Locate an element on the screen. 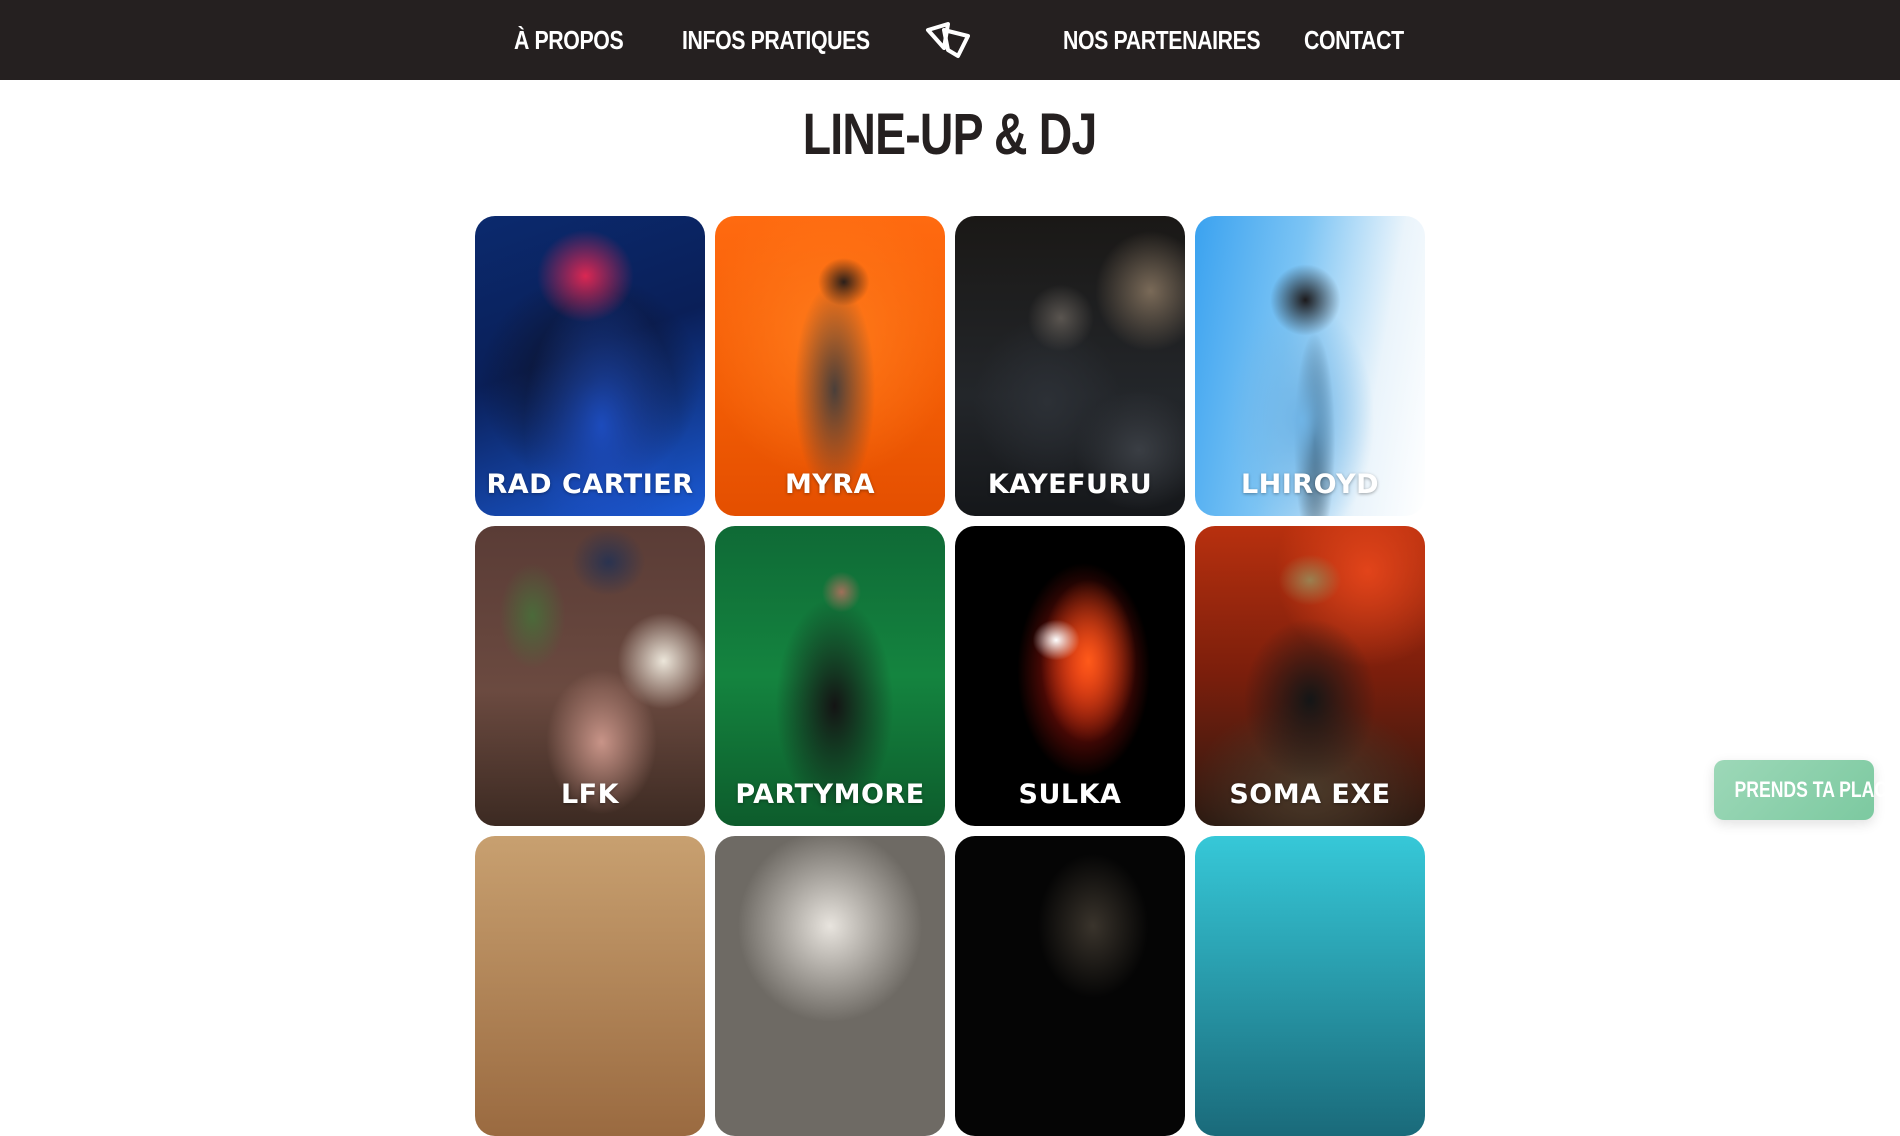 The image size is (1900, 1136). artist-name: SOMA EXE is located at coordinates (1310, 794).